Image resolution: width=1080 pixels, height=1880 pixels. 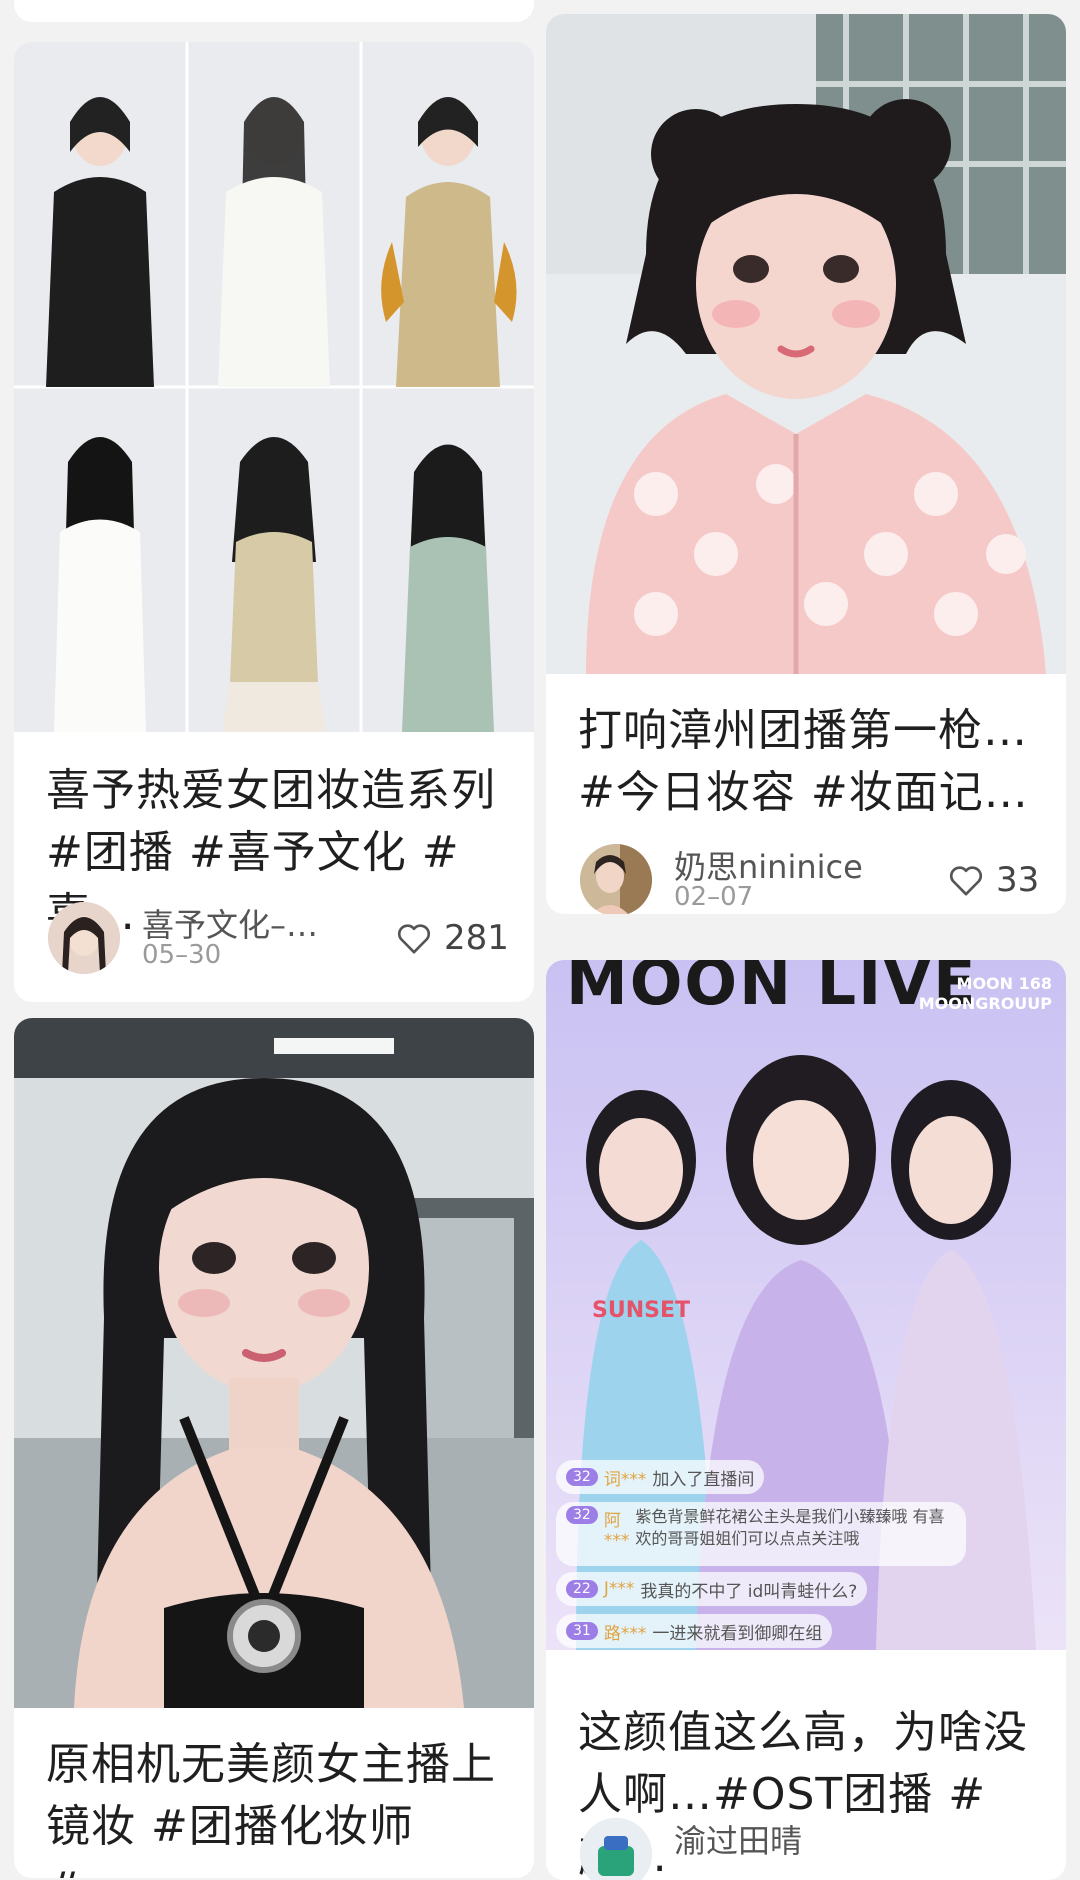 What do you see at coordinates (182, 955) in the screenshot?
I see `card-1-date: 05–30` at bounding box center [182, 955].